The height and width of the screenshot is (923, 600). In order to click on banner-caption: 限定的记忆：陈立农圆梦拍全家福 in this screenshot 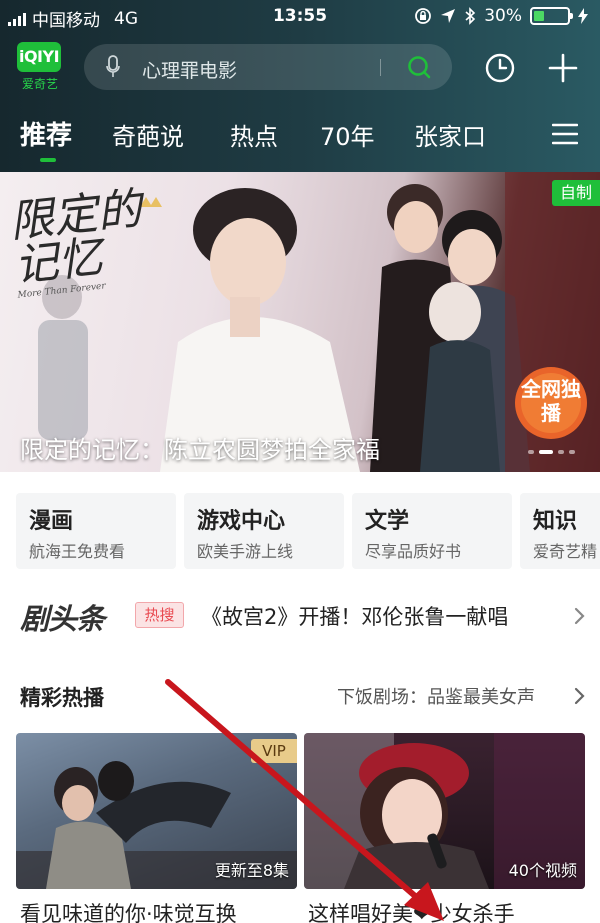, I will do `click(200, 450)`.